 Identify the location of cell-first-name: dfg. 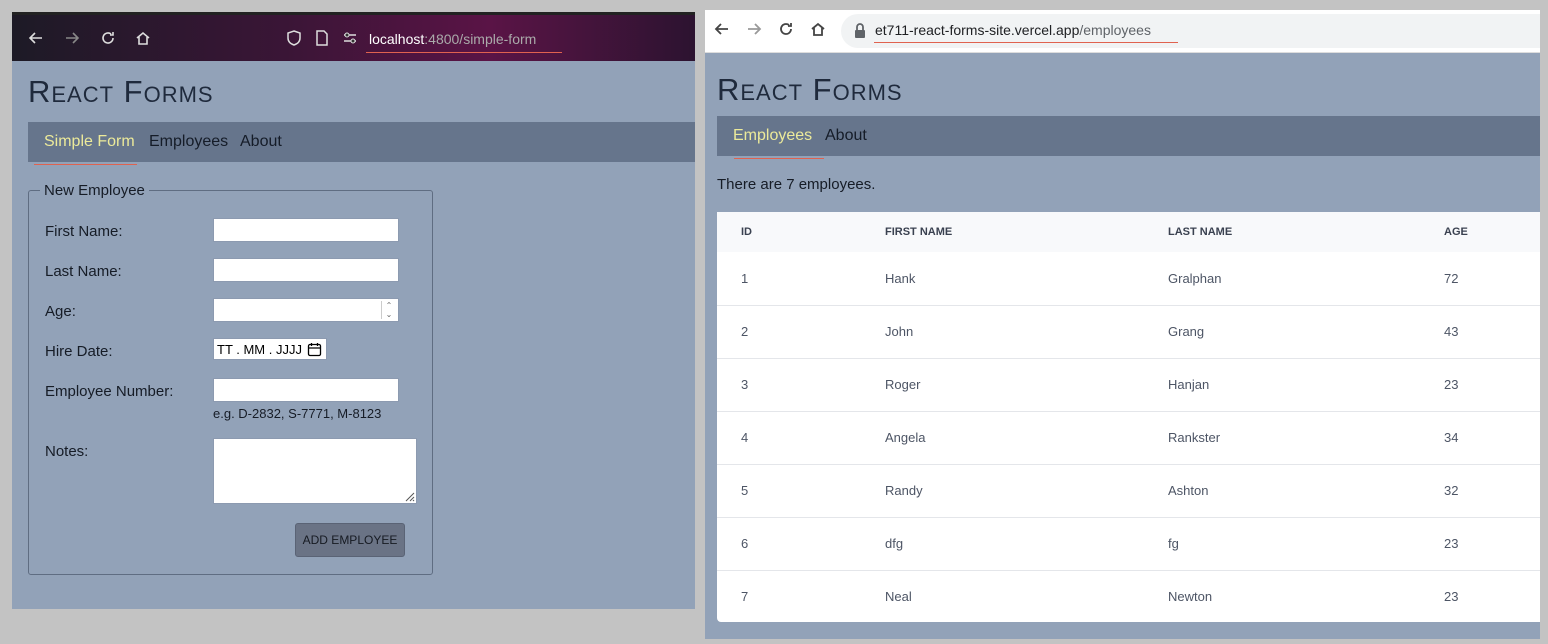
(894, 543).